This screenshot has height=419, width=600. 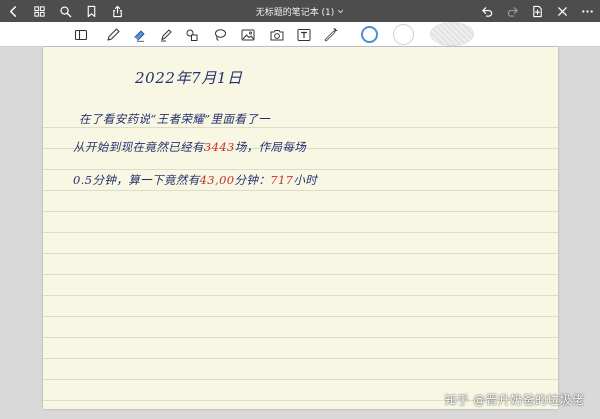 I want to click on nav-right-group, so click(x=537, y=11).